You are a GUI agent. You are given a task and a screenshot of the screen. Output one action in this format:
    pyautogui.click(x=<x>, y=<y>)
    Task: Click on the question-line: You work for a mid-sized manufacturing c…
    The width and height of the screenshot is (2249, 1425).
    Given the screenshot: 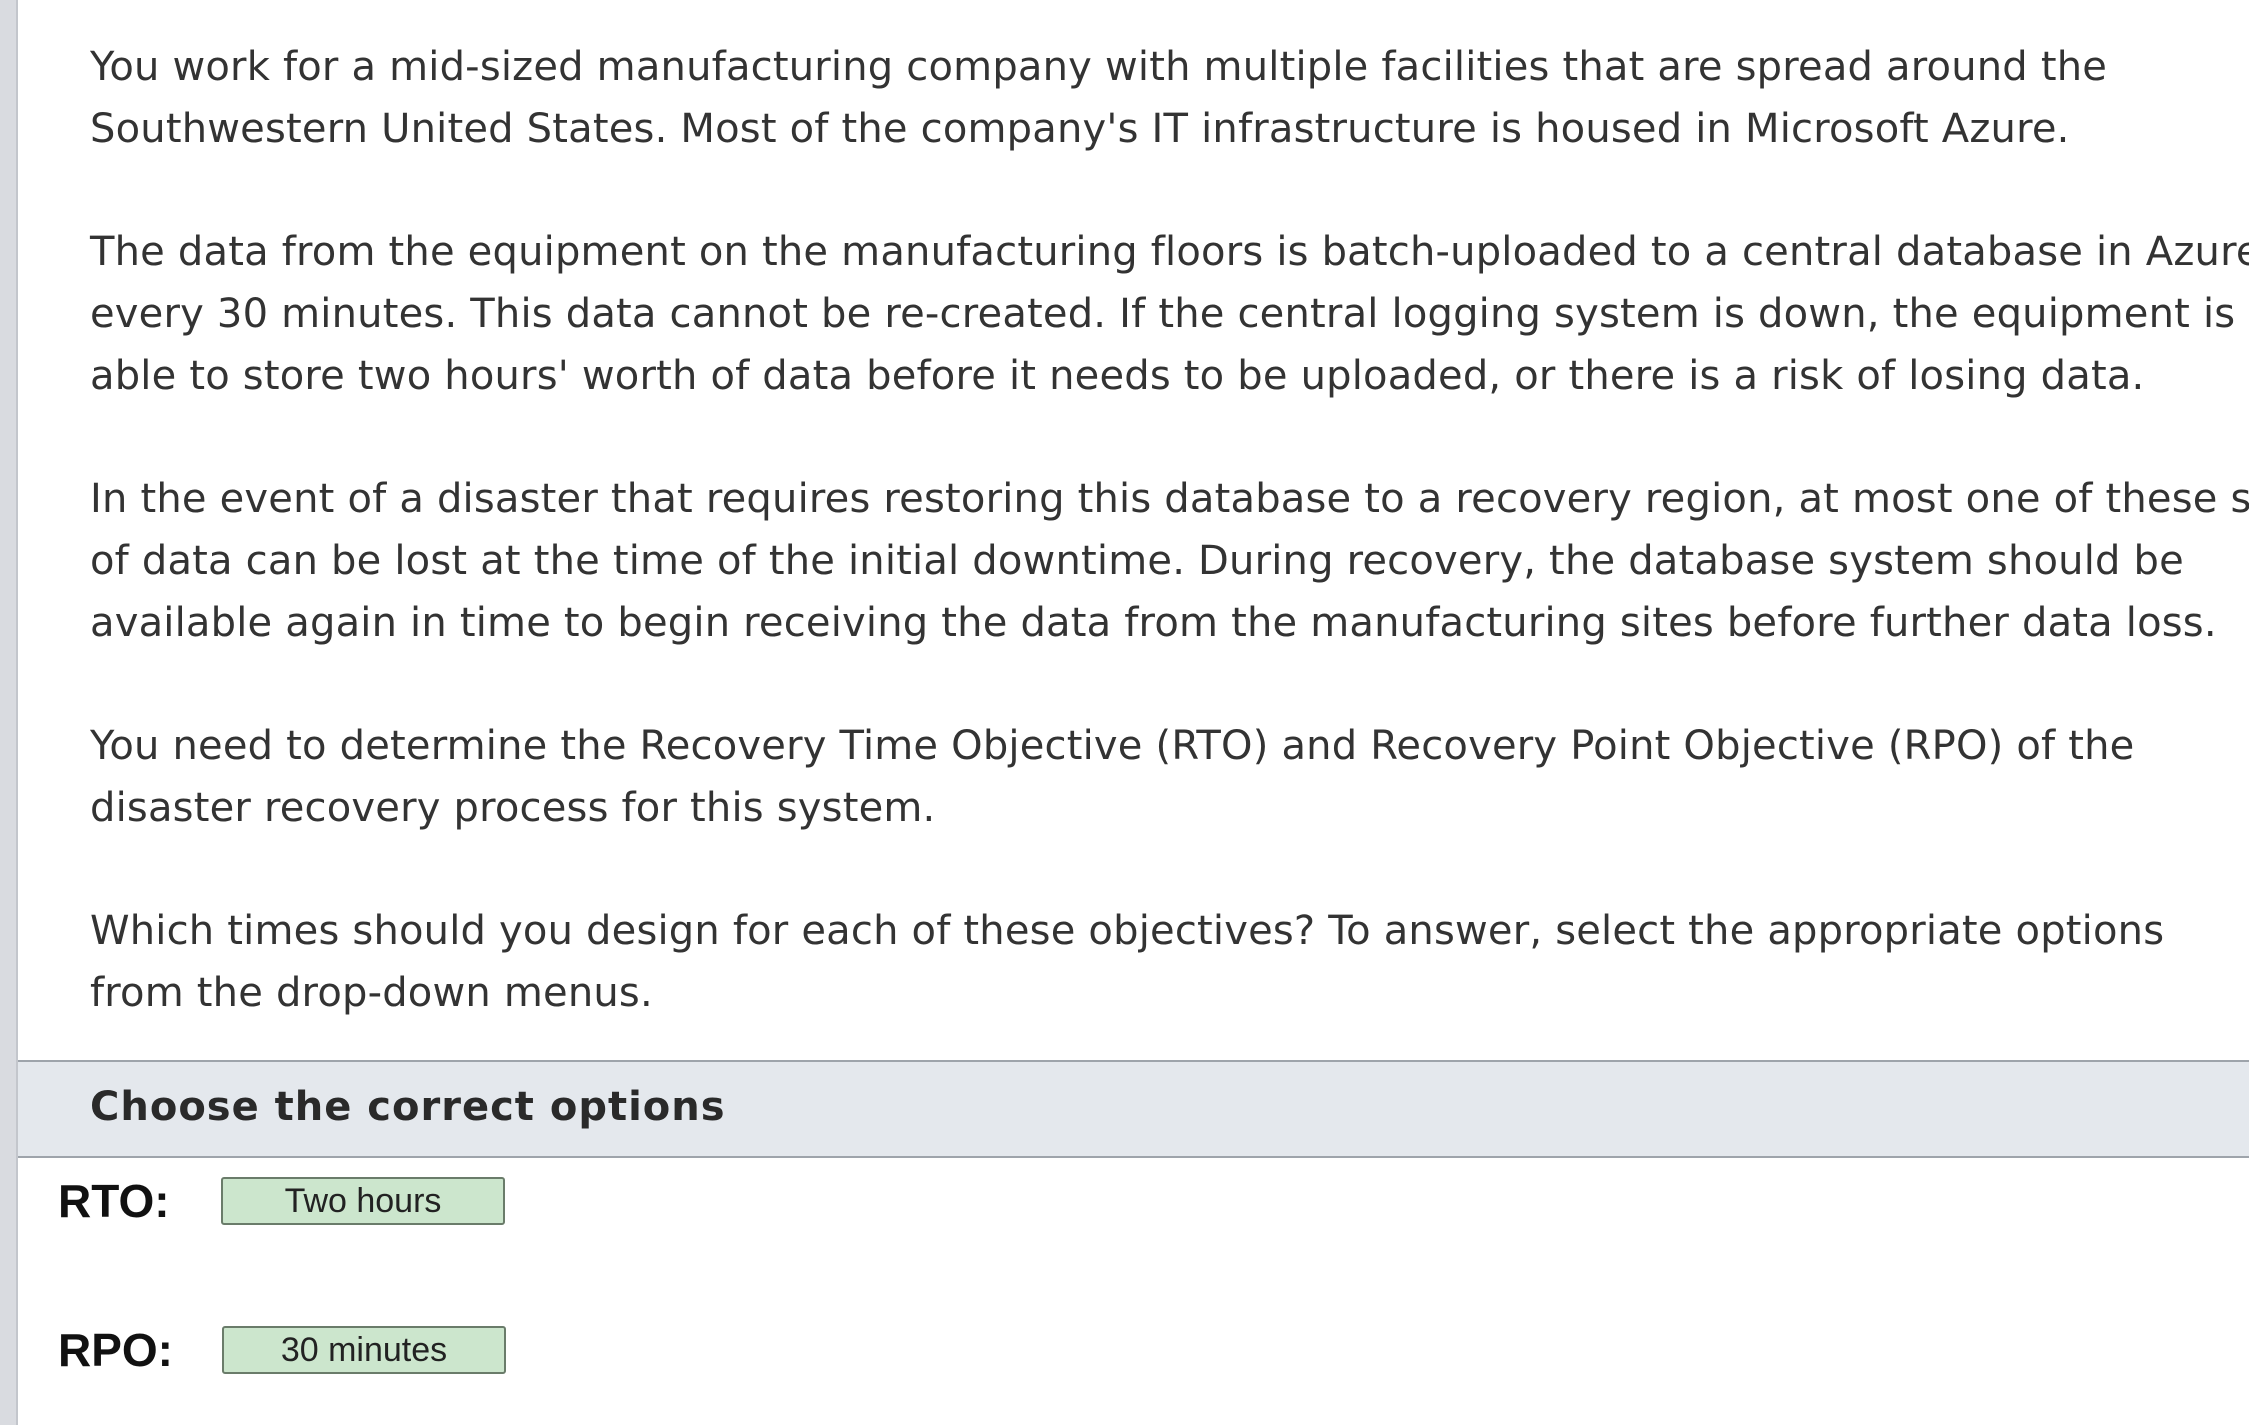 What is the action you would take?
    pyautogui.click(x=1099, y=67)
    